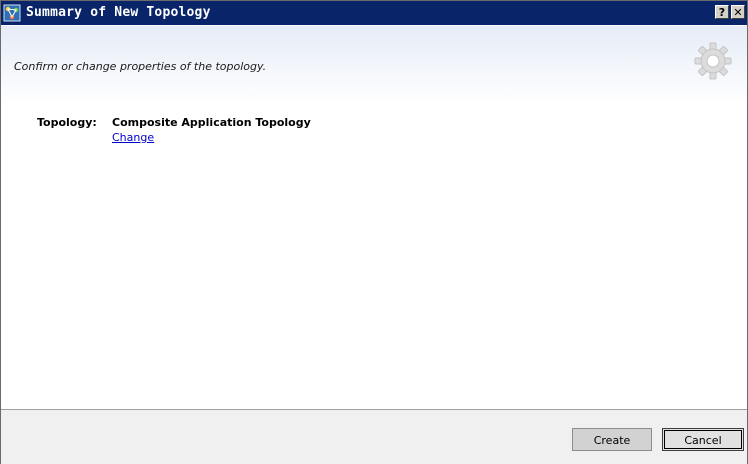  What do you see at coordinates (67, 122) in the screenshot?
I see `topology-label: Topology:` at bounding box center [67, 122].